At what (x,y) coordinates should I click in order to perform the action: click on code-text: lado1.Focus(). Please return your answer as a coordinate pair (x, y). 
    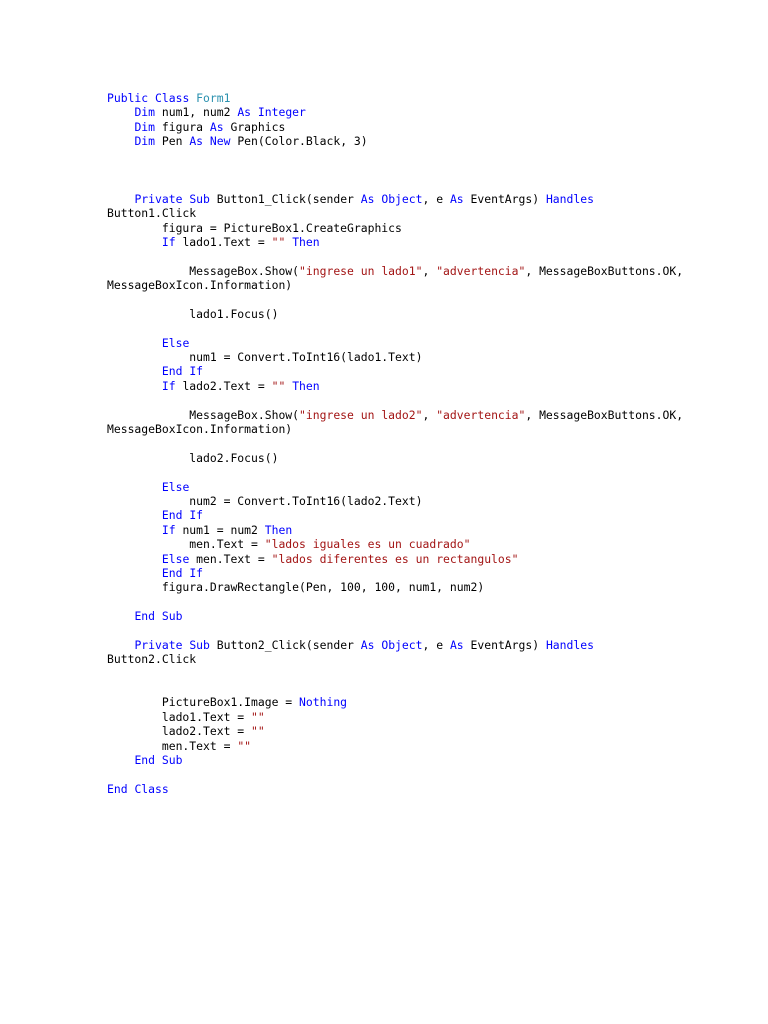
    Looking at the image, I should click on (193, 313).